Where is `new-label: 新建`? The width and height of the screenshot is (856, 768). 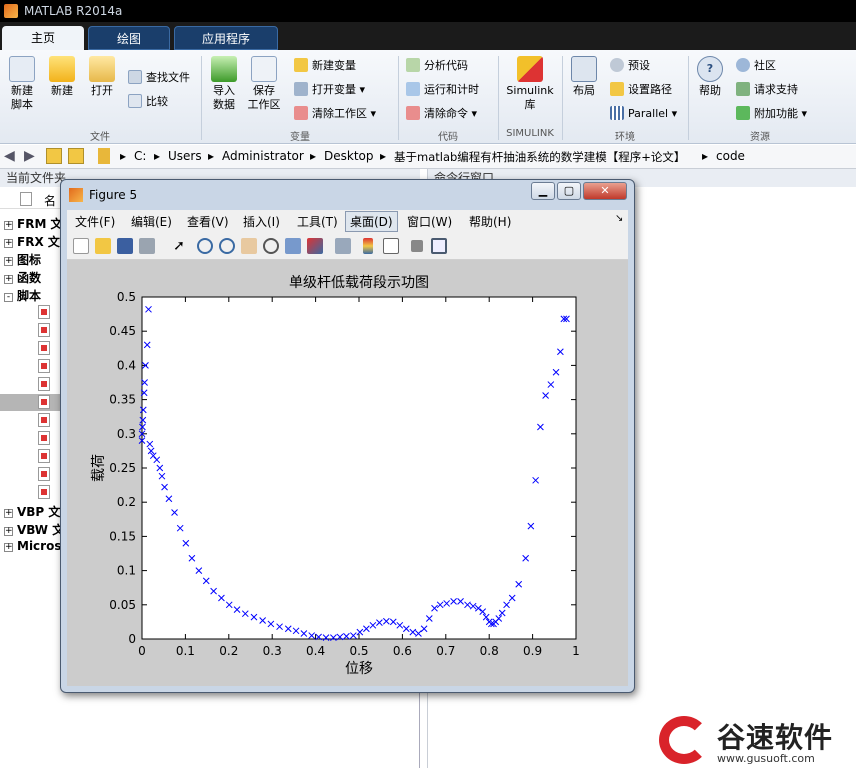 new-label: 新建 is located at coordinates (62, 90).